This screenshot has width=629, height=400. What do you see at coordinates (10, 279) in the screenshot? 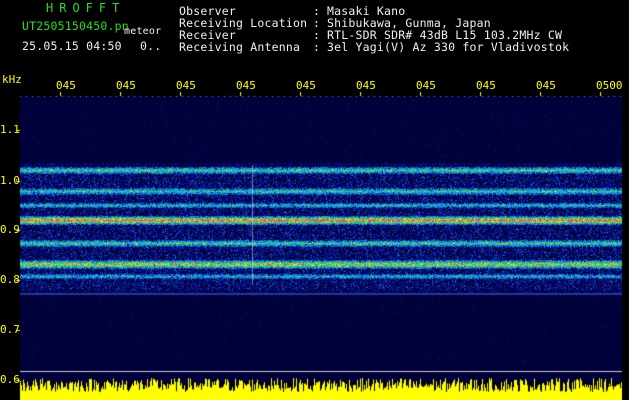
I see `y-tick: 0.8` at bounding box center [10, 279].